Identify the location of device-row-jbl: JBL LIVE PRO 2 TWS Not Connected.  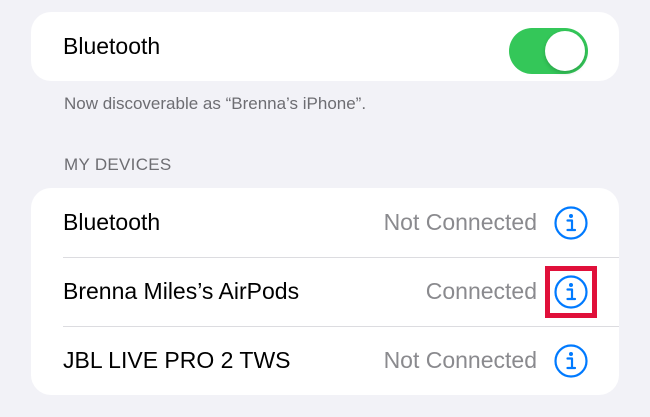
(325, 360).